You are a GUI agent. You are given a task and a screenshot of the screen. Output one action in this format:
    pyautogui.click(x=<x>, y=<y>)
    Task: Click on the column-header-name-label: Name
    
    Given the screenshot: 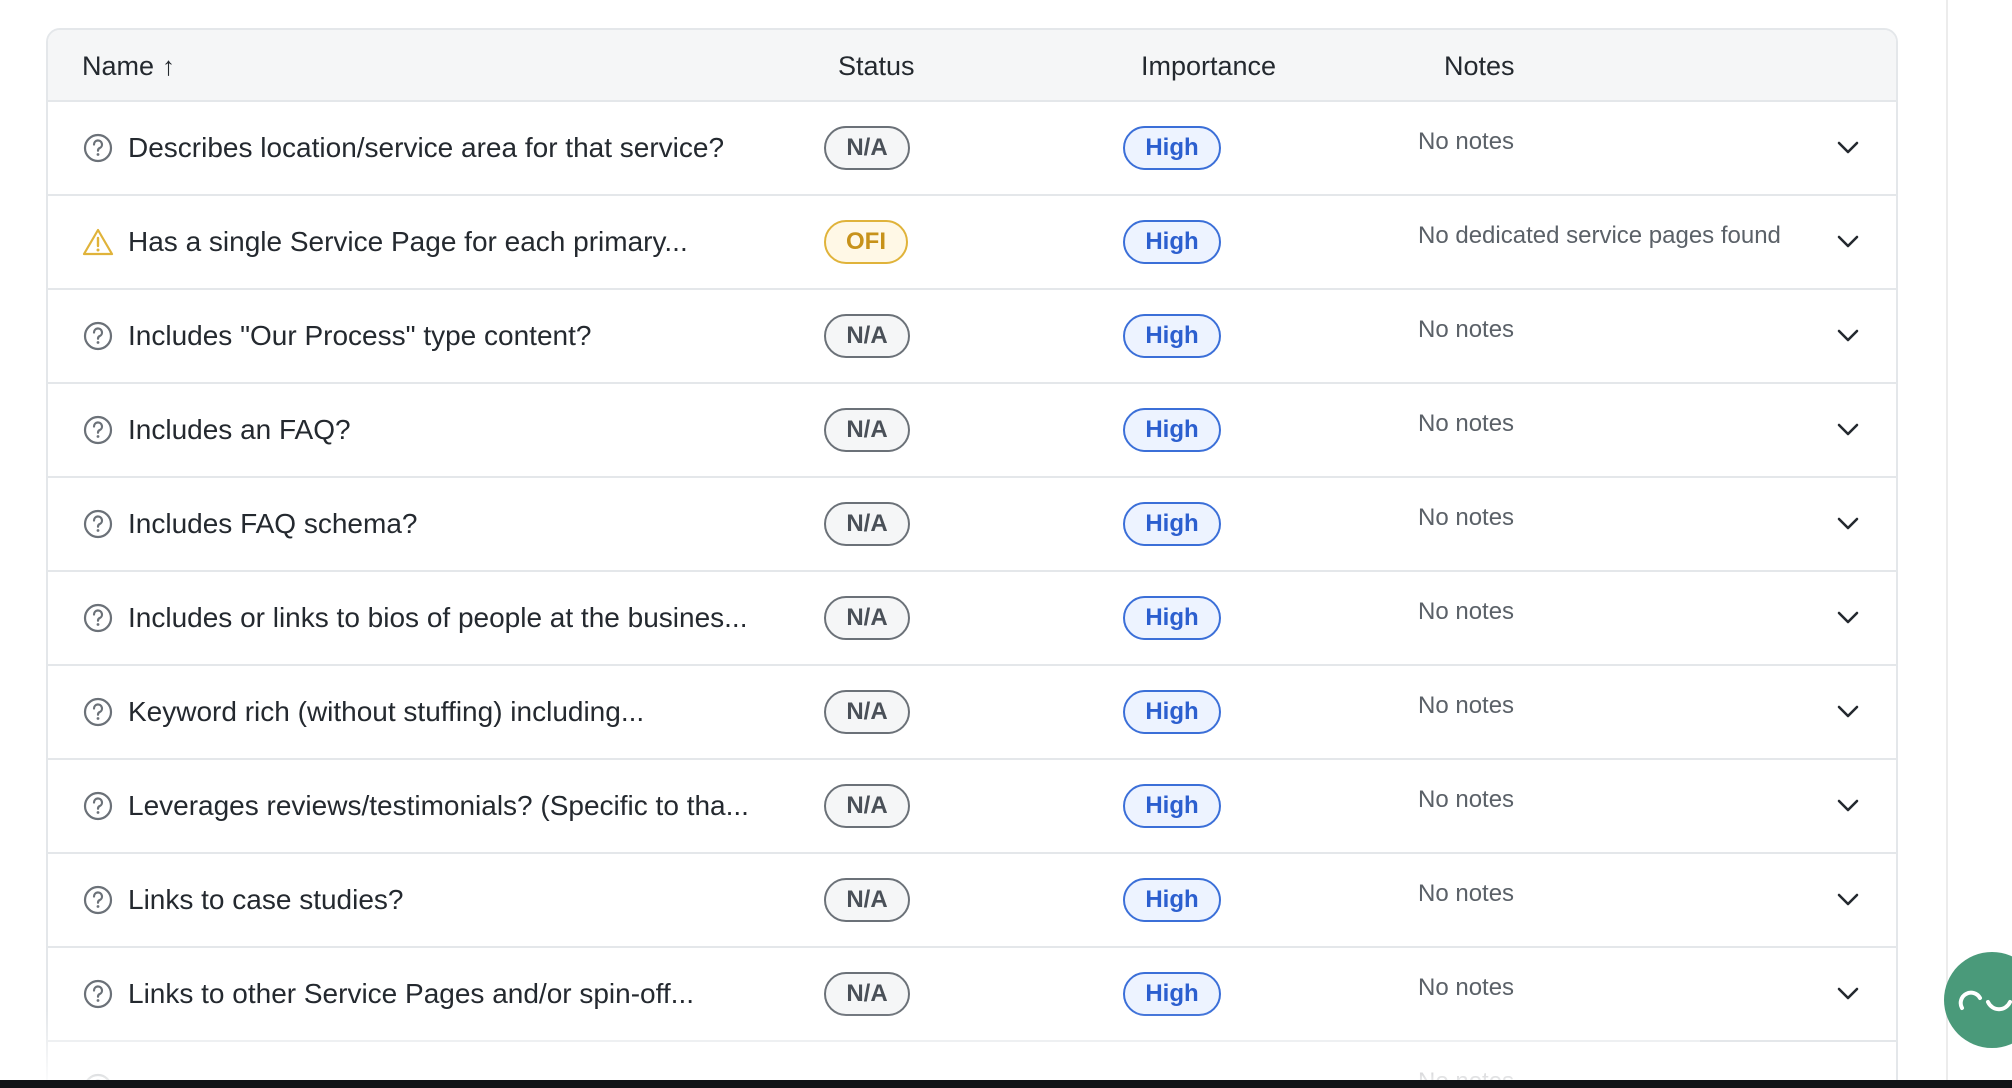 What is the action you would take?
    pyautogui.click(x=118, y=65)
    